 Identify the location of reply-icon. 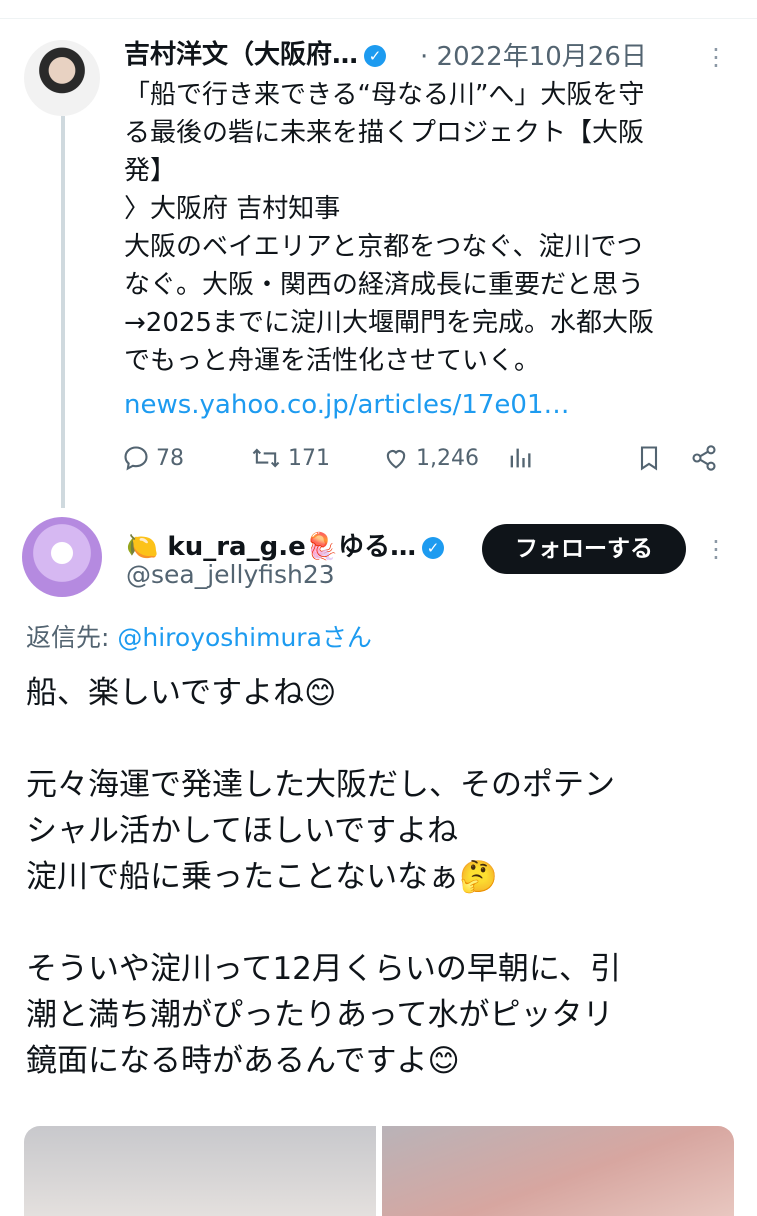
(136, 458).